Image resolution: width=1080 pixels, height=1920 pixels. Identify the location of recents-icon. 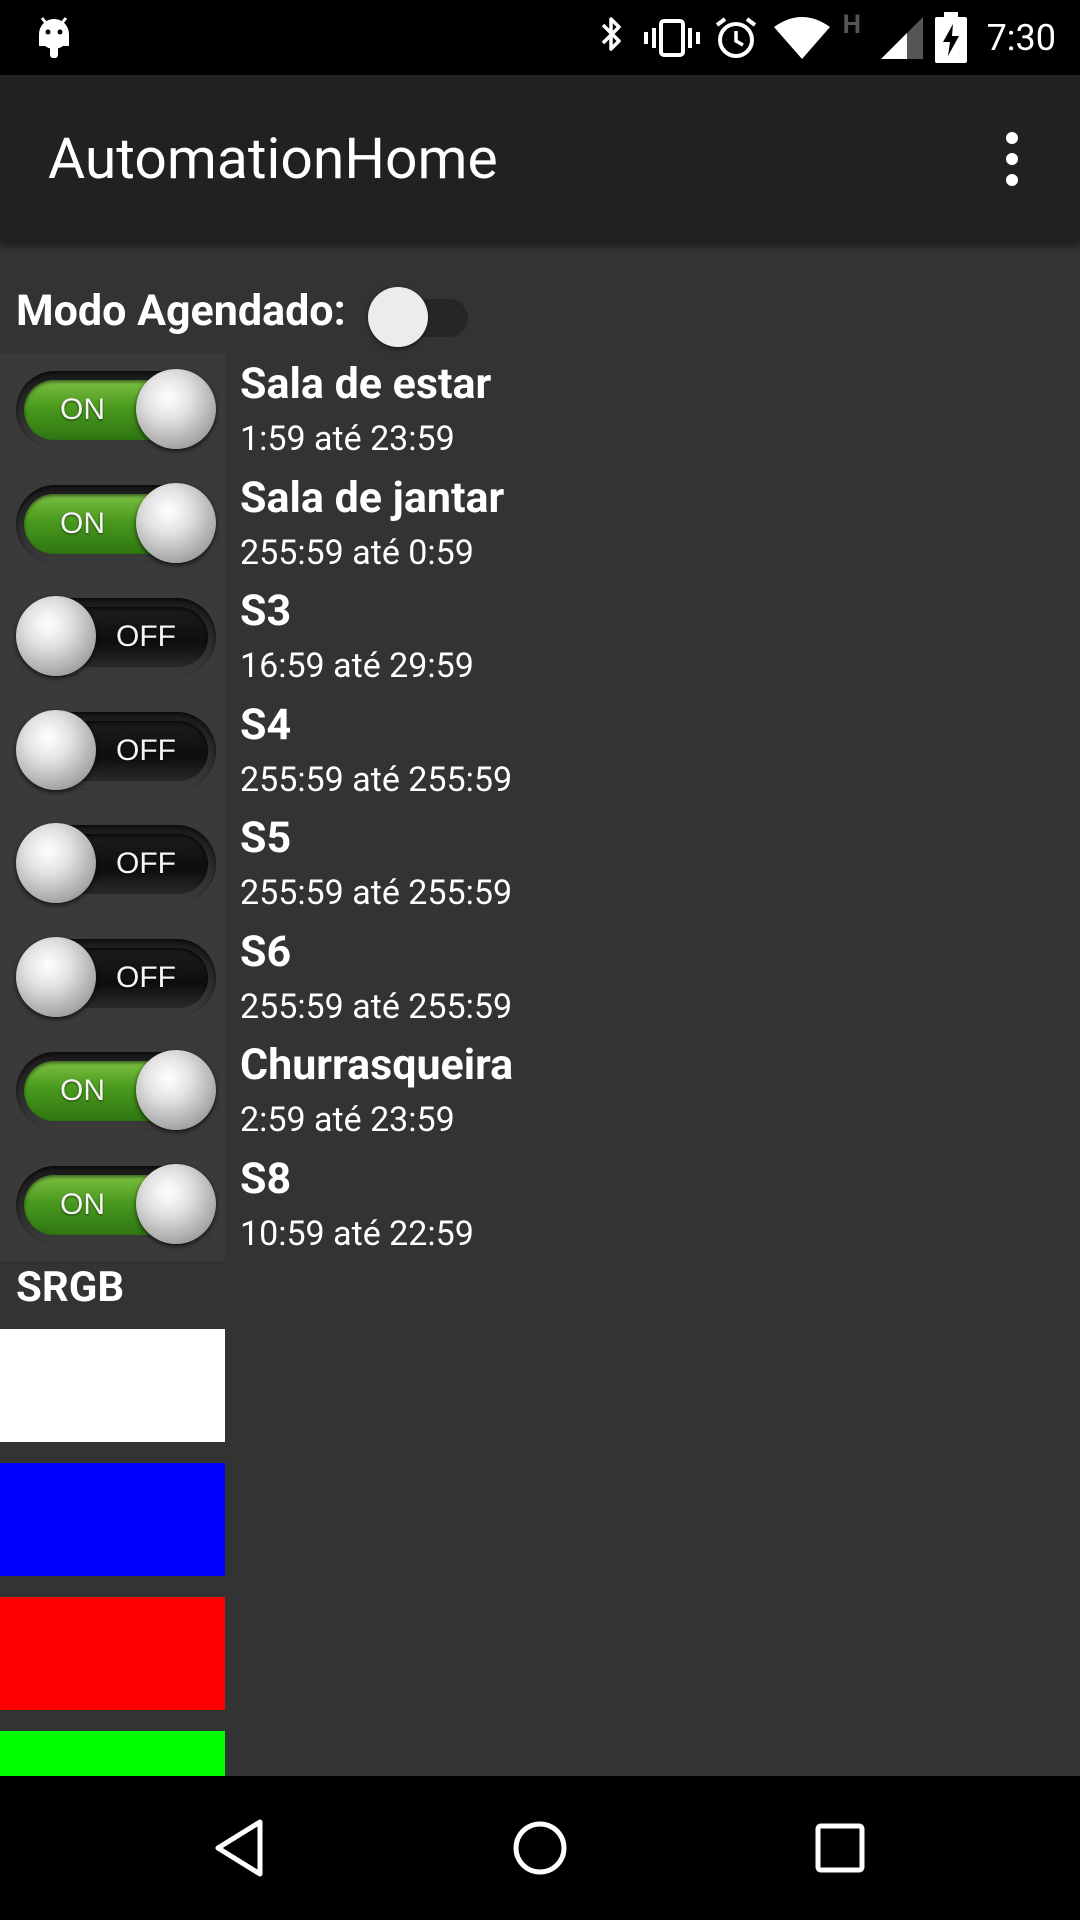
(840, 1848).